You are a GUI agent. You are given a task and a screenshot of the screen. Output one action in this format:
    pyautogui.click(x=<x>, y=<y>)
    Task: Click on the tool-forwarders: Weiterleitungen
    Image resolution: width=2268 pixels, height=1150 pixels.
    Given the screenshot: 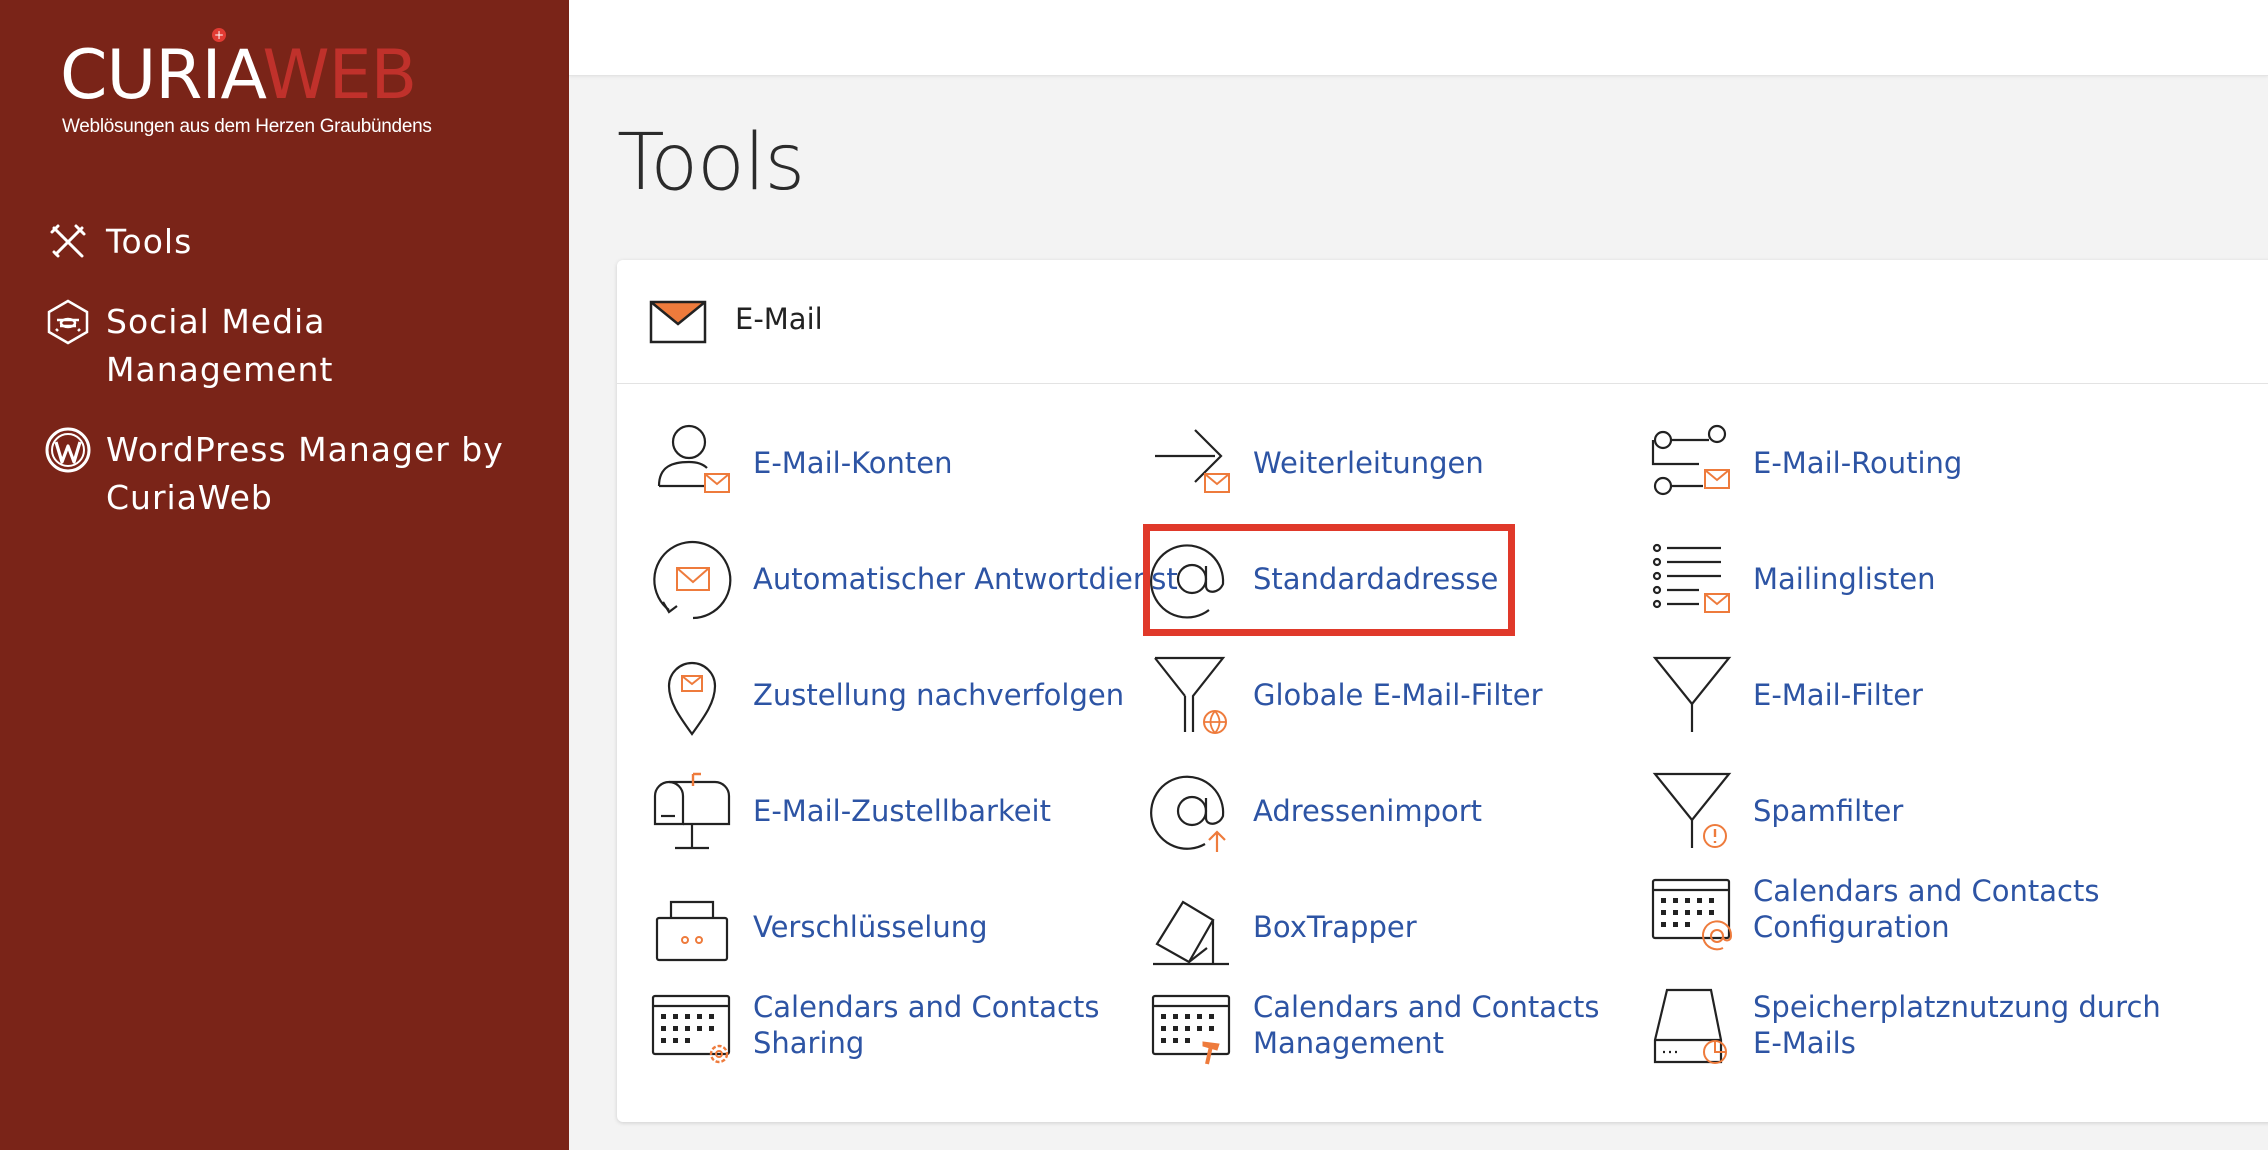 What is the action you would take?
    pyautogui.click(x=1315, y=463)
    